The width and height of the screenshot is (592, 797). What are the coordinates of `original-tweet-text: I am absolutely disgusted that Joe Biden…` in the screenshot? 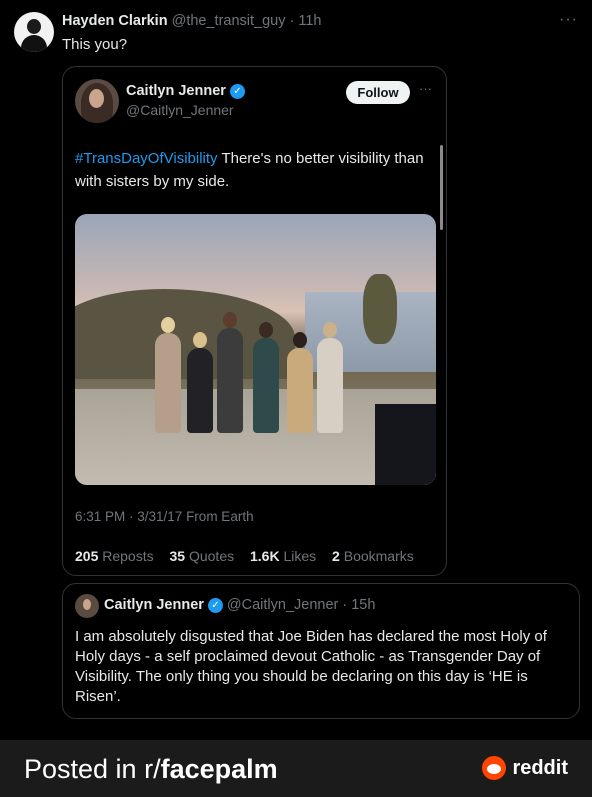 It's located at (311, 666).